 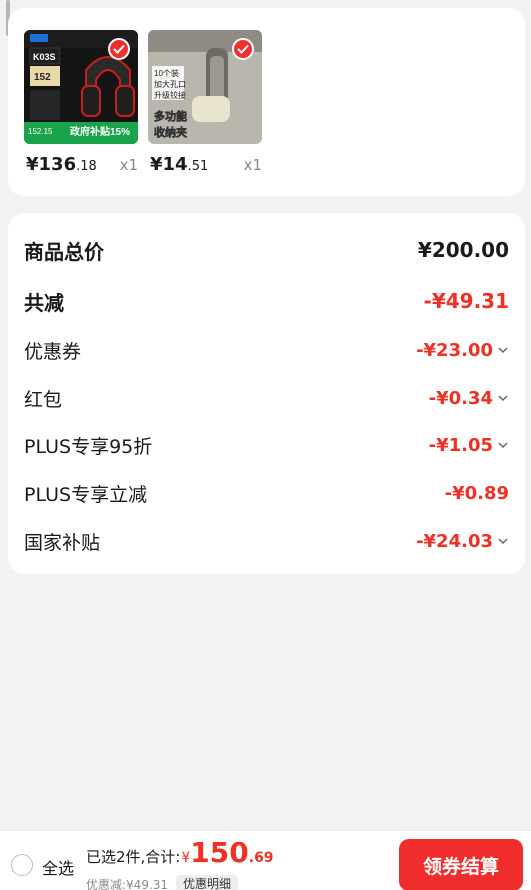 I want to click on total-line: 已选2件,合计: ¥ 150 .69, so click(x=180, y=853).